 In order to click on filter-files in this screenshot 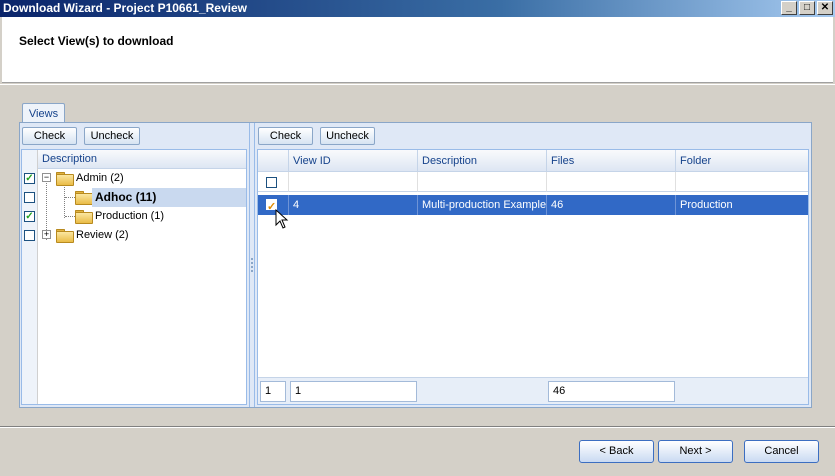, I will do `click(611, 182)`.